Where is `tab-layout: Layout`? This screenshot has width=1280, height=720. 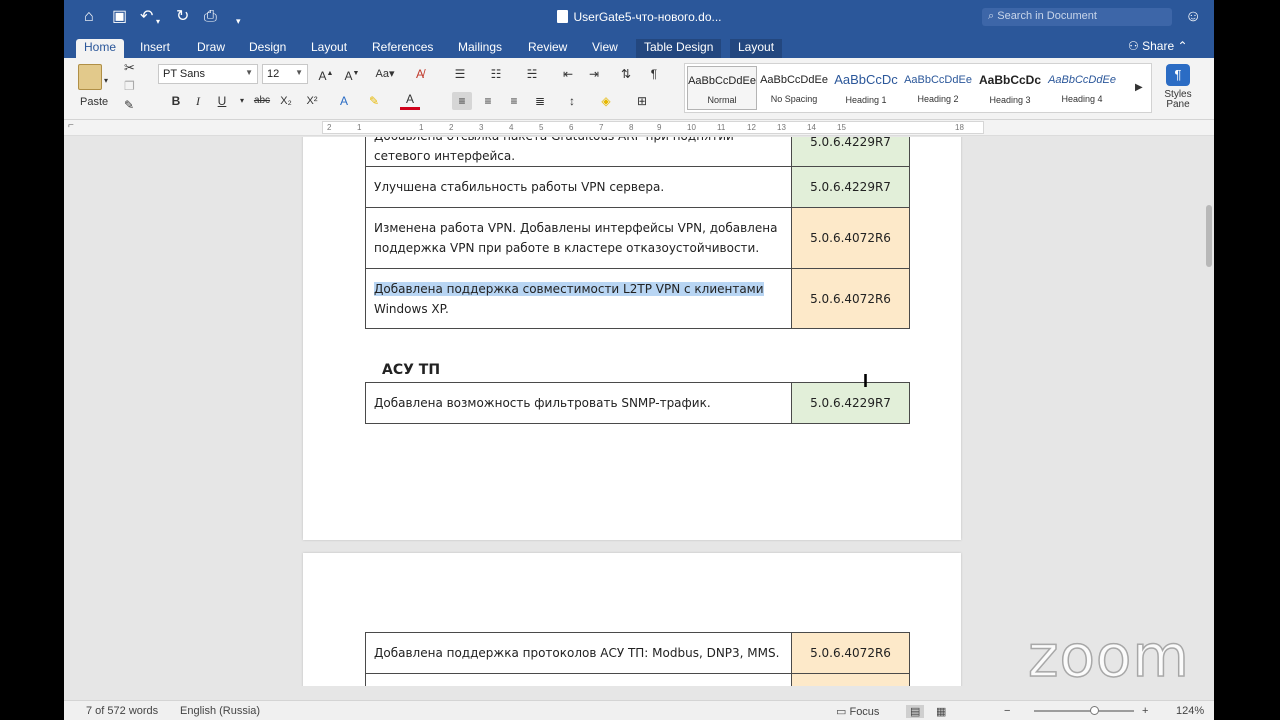
tab-layout: Layout is located at coordinates (329, 48).